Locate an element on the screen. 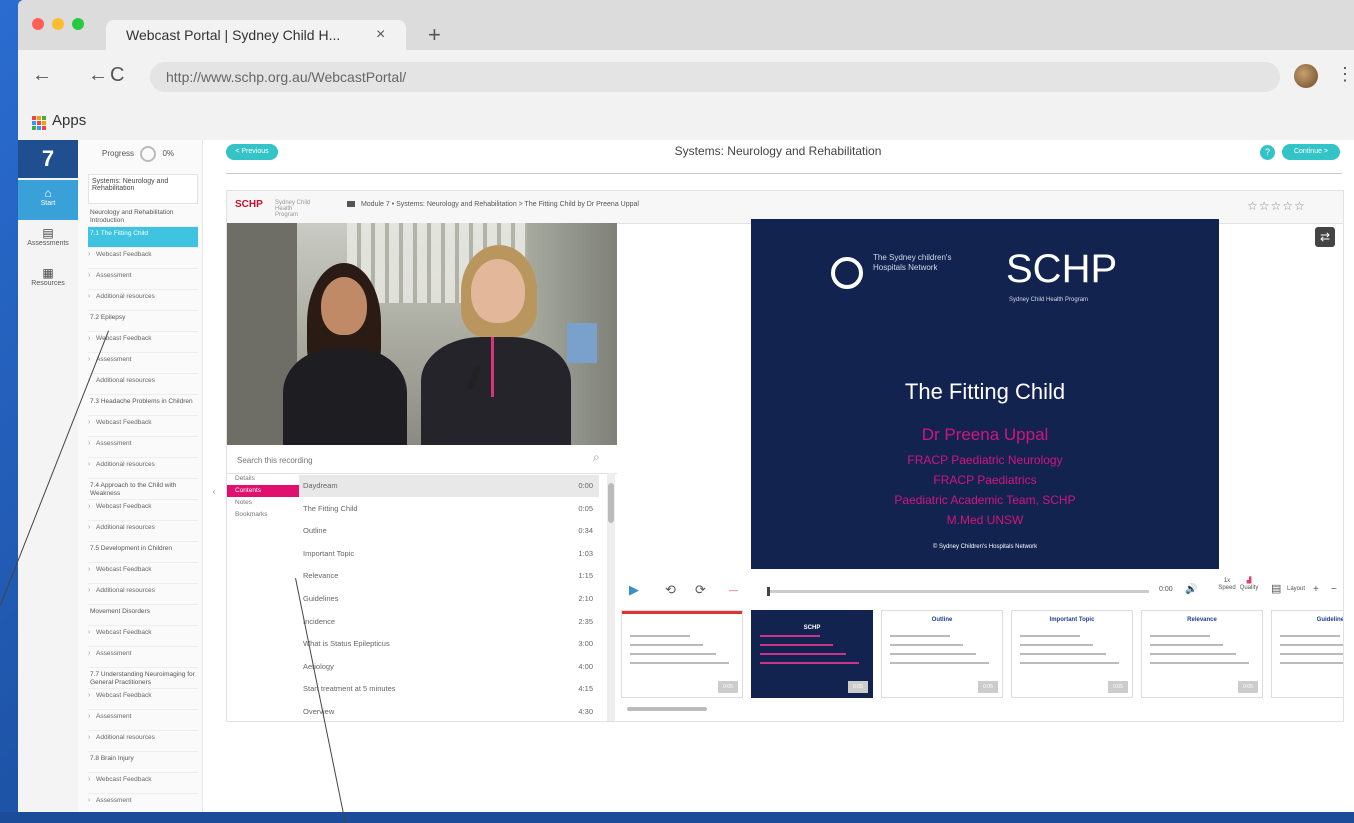 The height and width of the screenshot is (823, 1354). thumbnail-scrollbar is located at coordinates (981, 709).